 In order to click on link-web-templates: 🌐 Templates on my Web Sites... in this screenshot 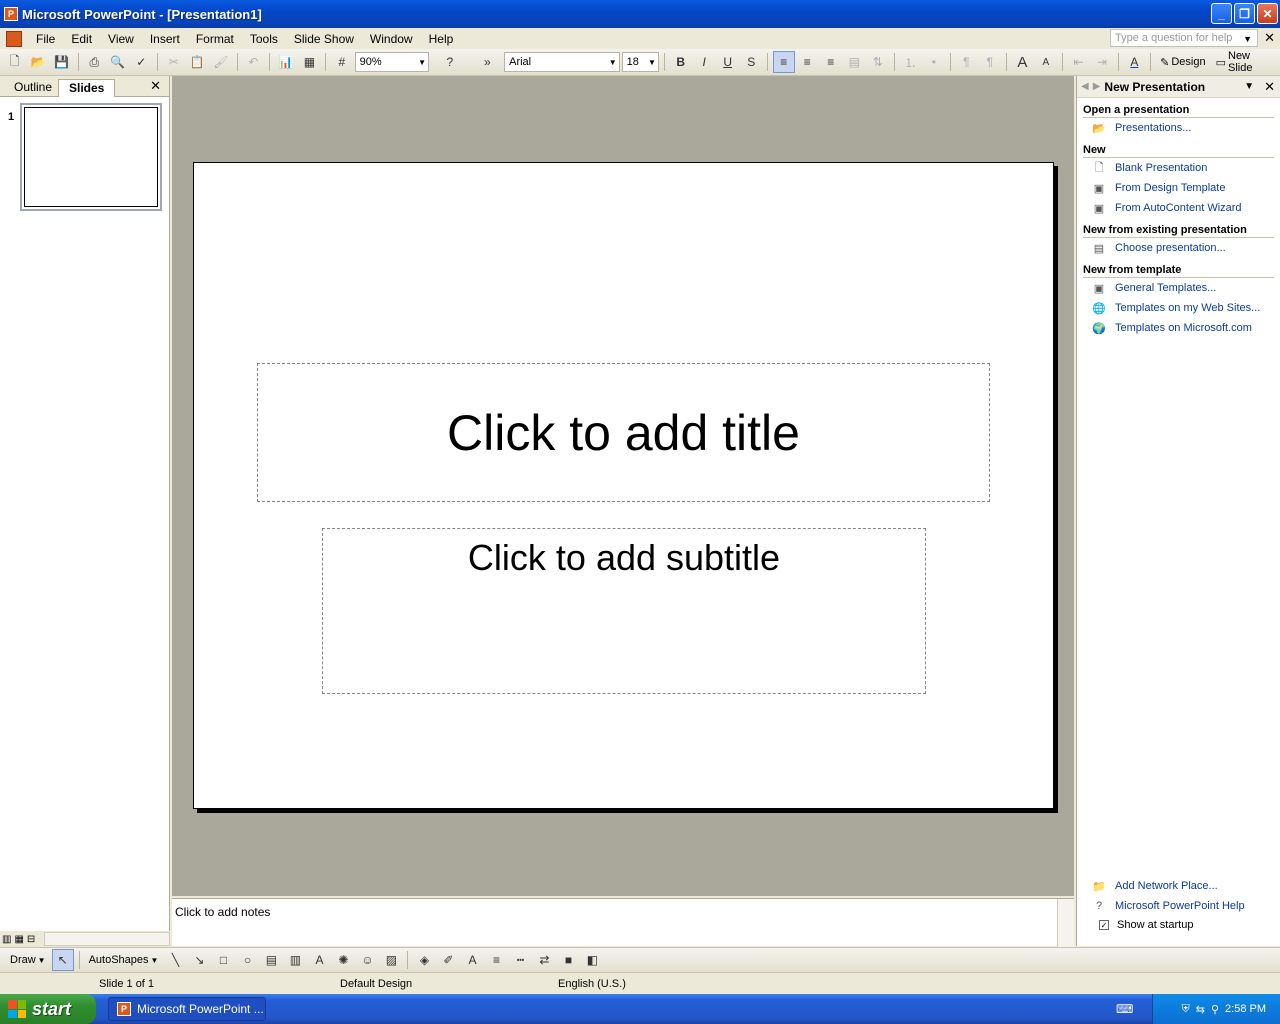, I will do `click(1178, 308)`.